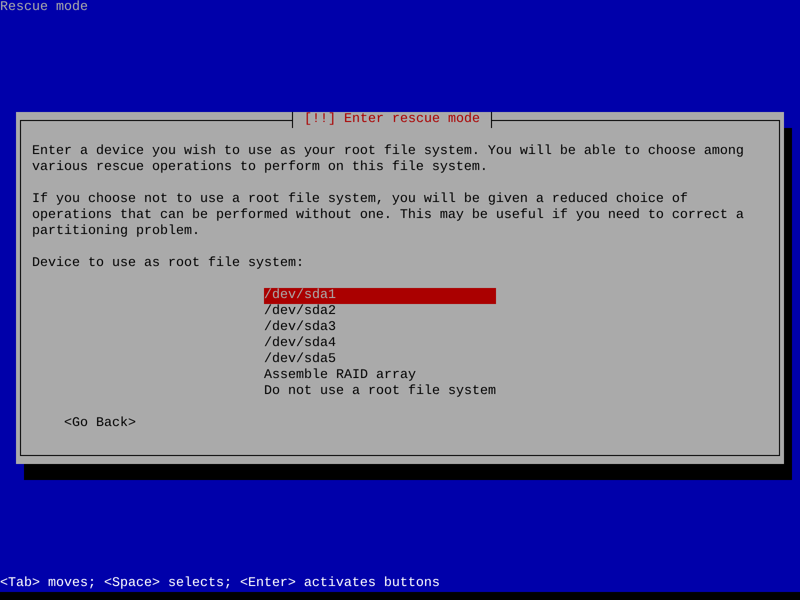  I want to click on device-option: /dev/sda4, so click(380, 344).